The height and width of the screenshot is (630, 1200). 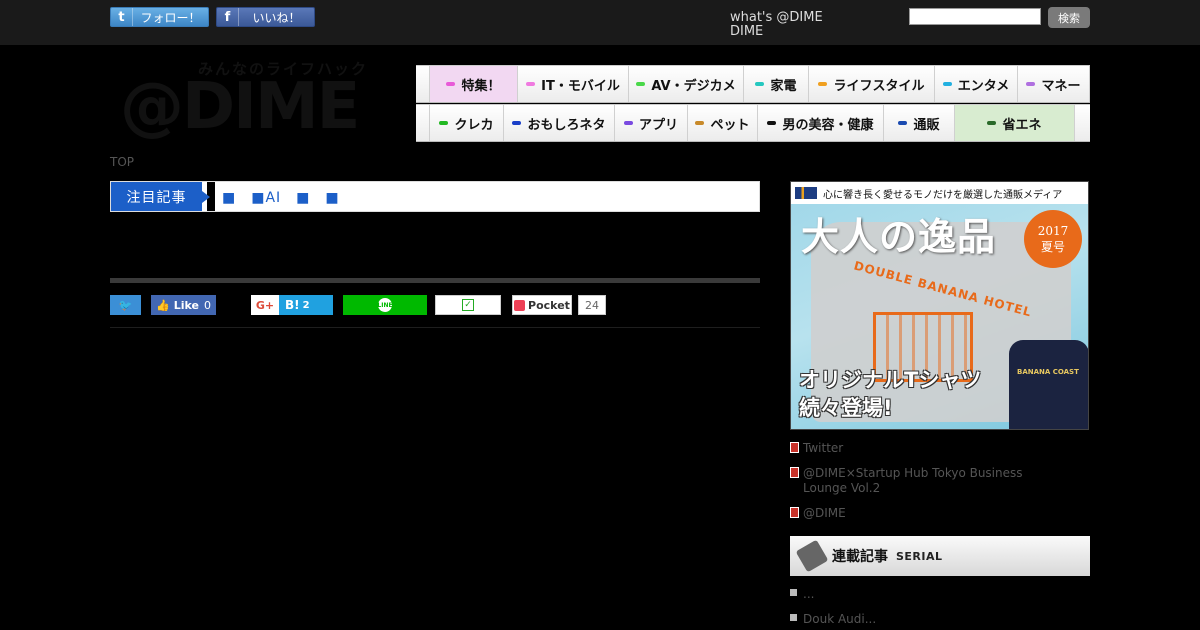 I want to click on navy-tshirt-text: BANANA COAST, so click(x=1048, y=372).